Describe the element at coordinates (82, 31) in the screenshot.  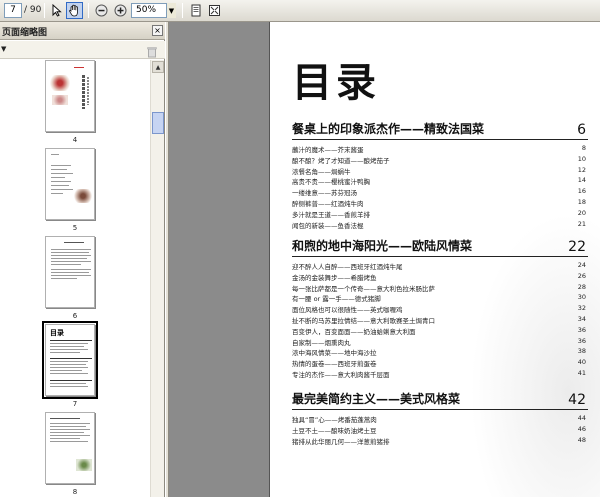
I see `panel-header: 页面缩略图 ×` at that location.